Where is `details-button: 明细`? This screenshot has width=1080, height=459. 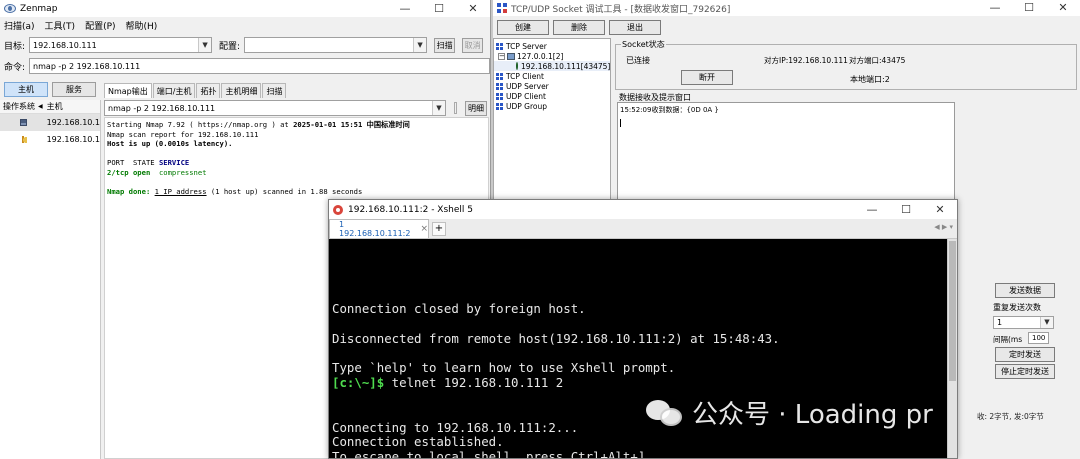
details-button: 明细 is located at coordinates (476, 108).